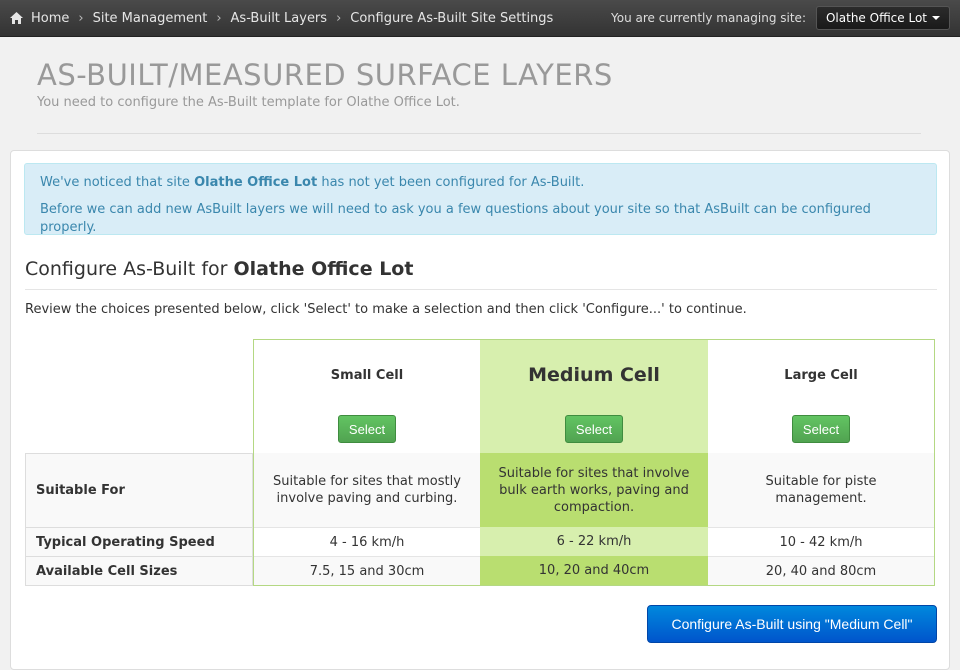  What do you see at coordinates (323, 269) in the screenshot?
I see `configure-heading-site: Olathe Office Lot` at bounding box center [323, 269].